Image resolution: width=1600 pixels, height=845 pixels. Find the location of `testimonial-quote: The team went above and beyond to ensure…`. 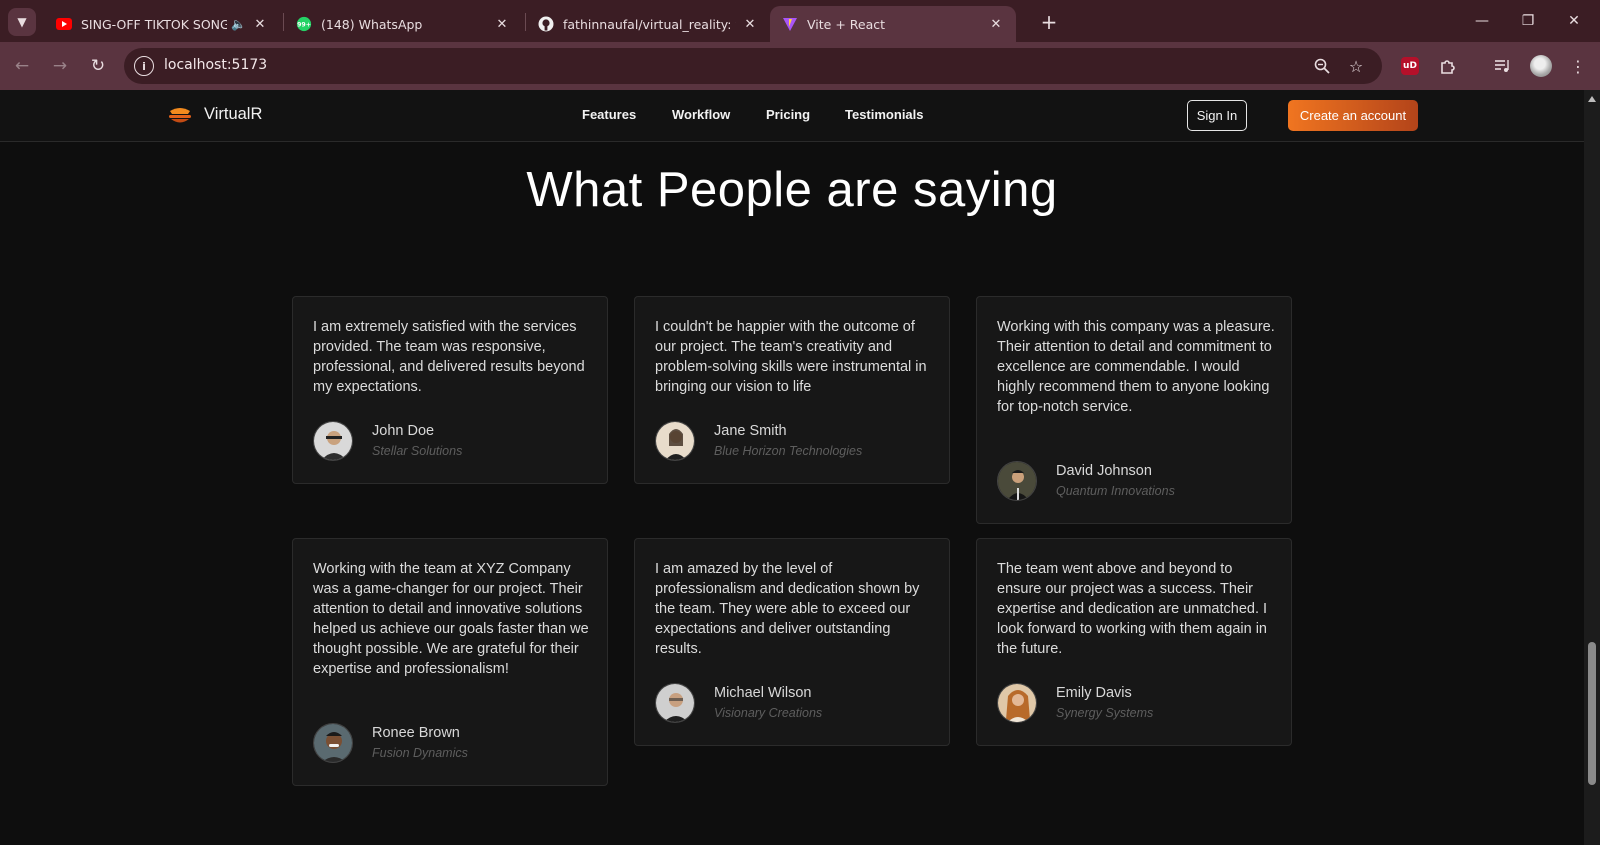

testimonial-quote: The team went above and beyond to ensure… is located at coordinates (1132, 609).